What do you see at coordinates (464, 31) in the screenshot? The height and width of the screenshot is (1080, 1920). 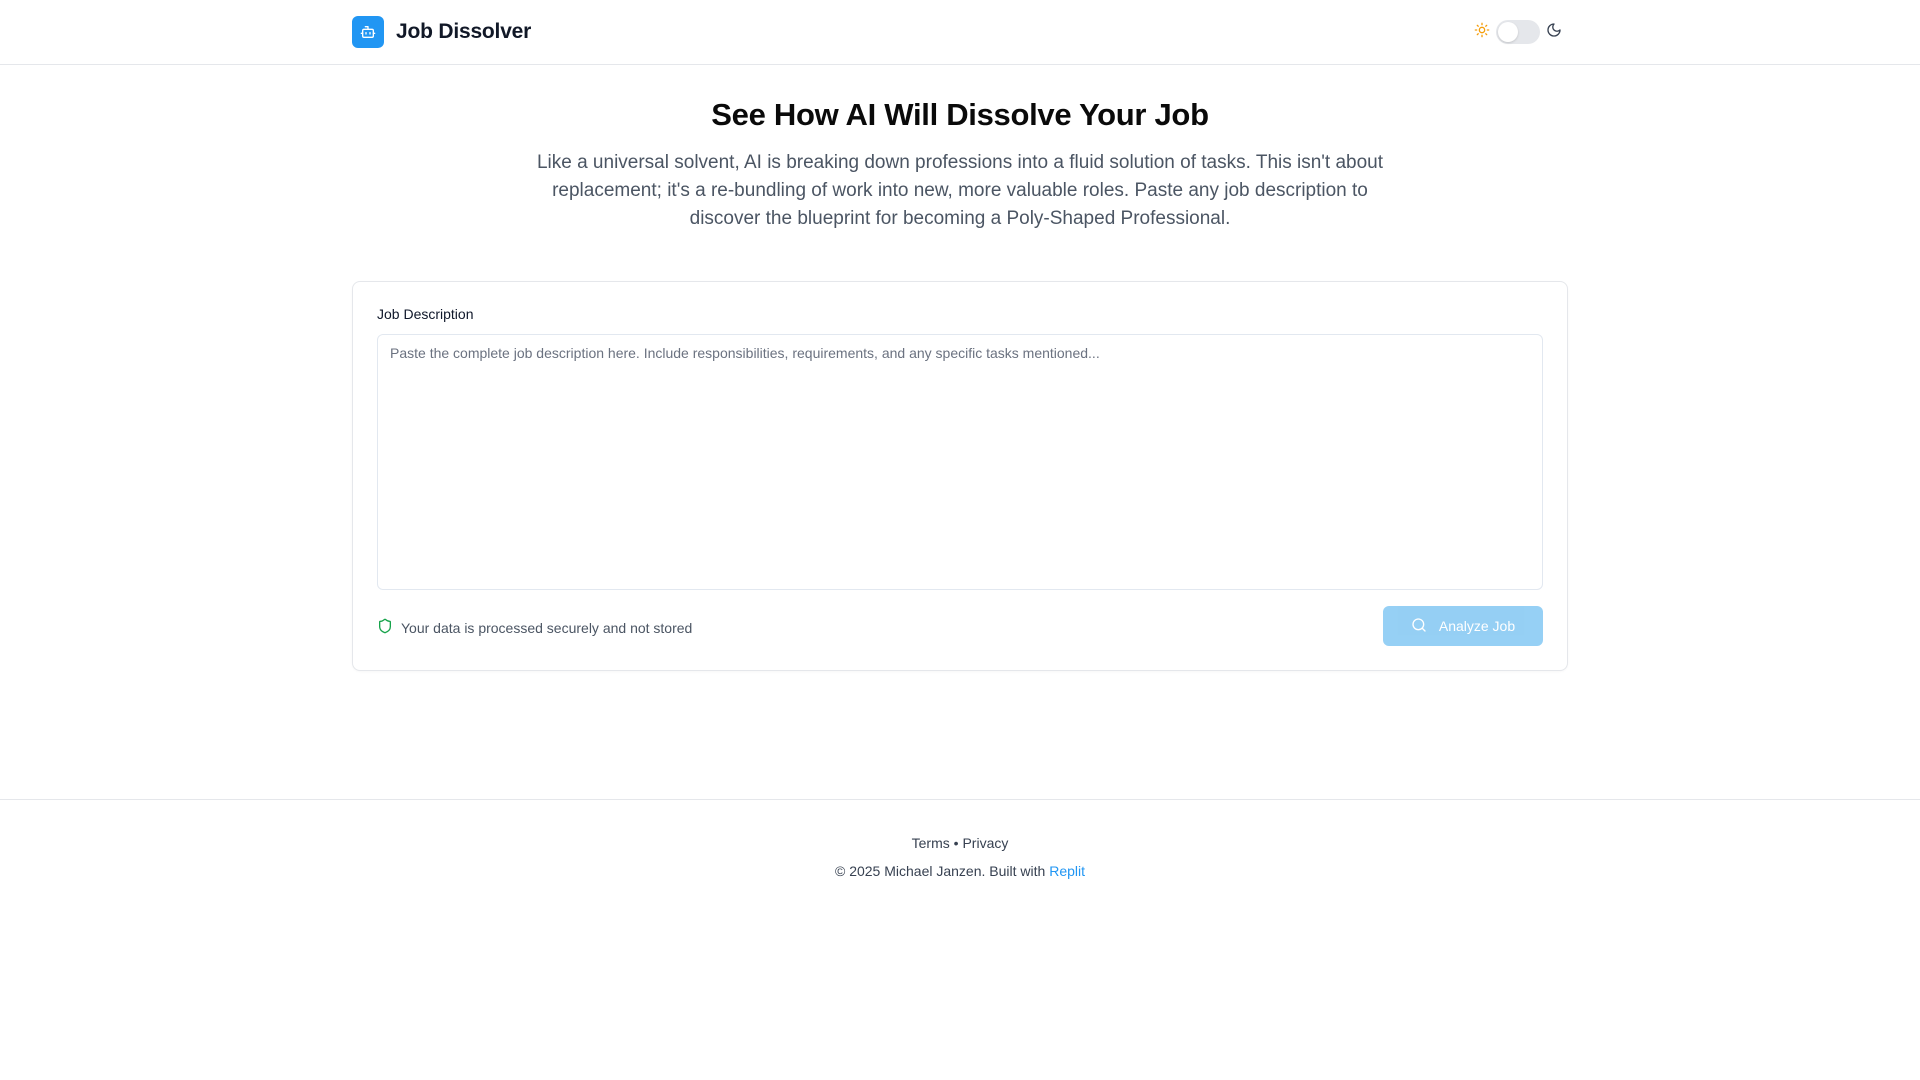 I see `app-title: Job Dissolver` at bounding box center [464, 31].